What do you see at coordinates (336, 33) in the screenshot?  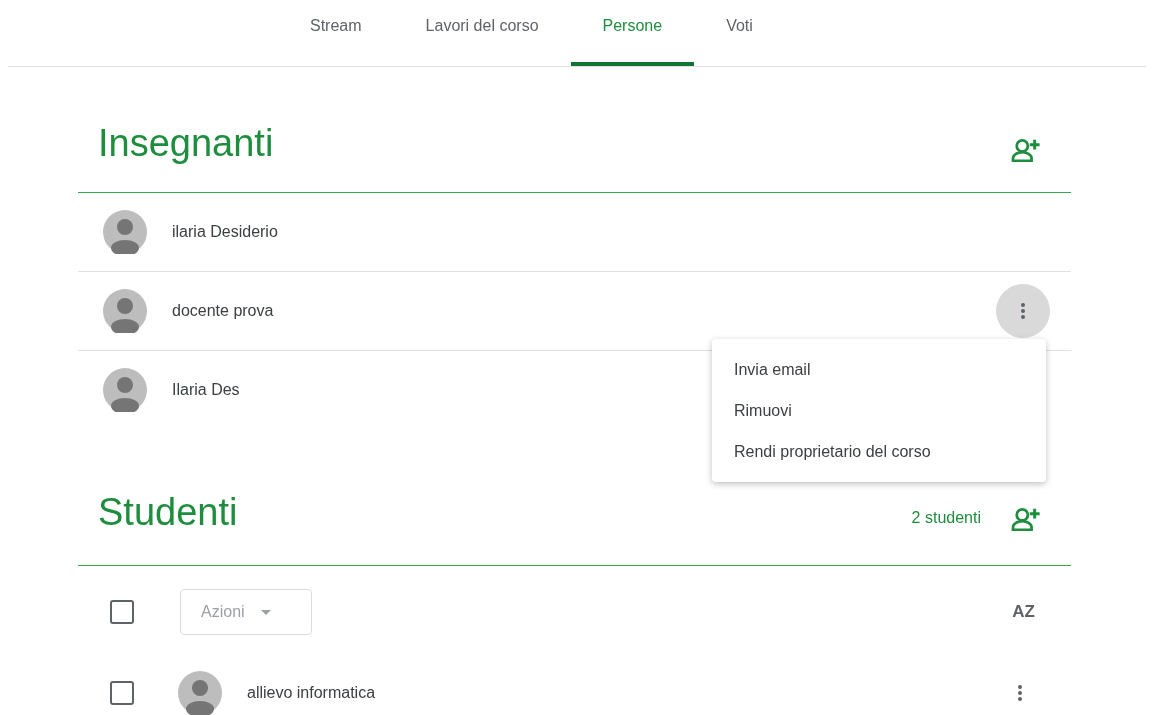 I see `tab: Stream` at bounding box center [336, 33].